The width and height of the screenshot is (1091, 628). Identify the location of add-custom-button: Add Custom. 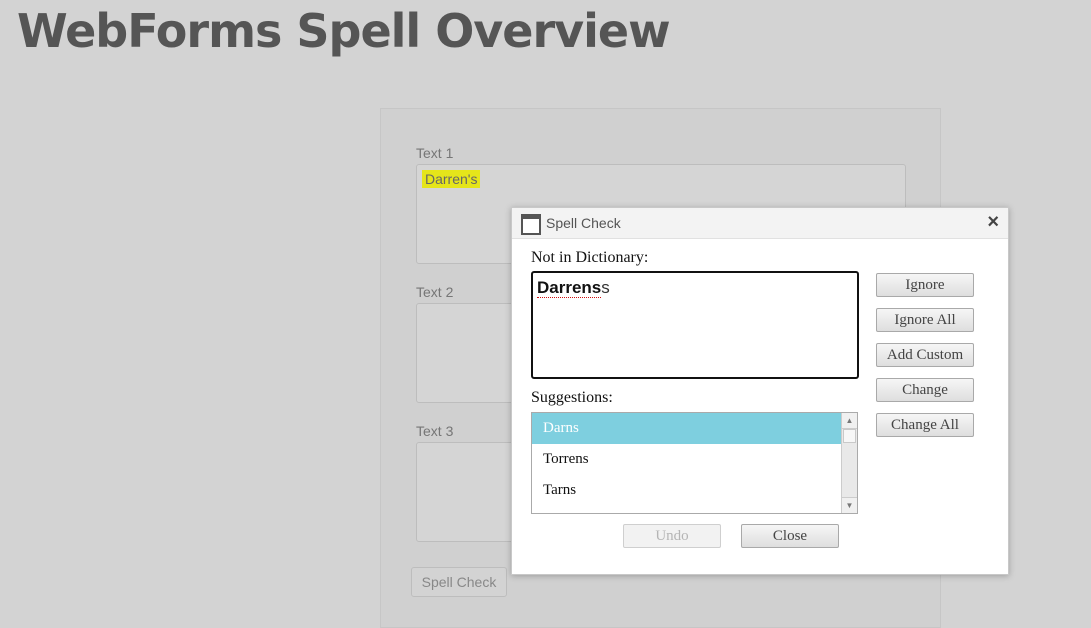
(925, 355).